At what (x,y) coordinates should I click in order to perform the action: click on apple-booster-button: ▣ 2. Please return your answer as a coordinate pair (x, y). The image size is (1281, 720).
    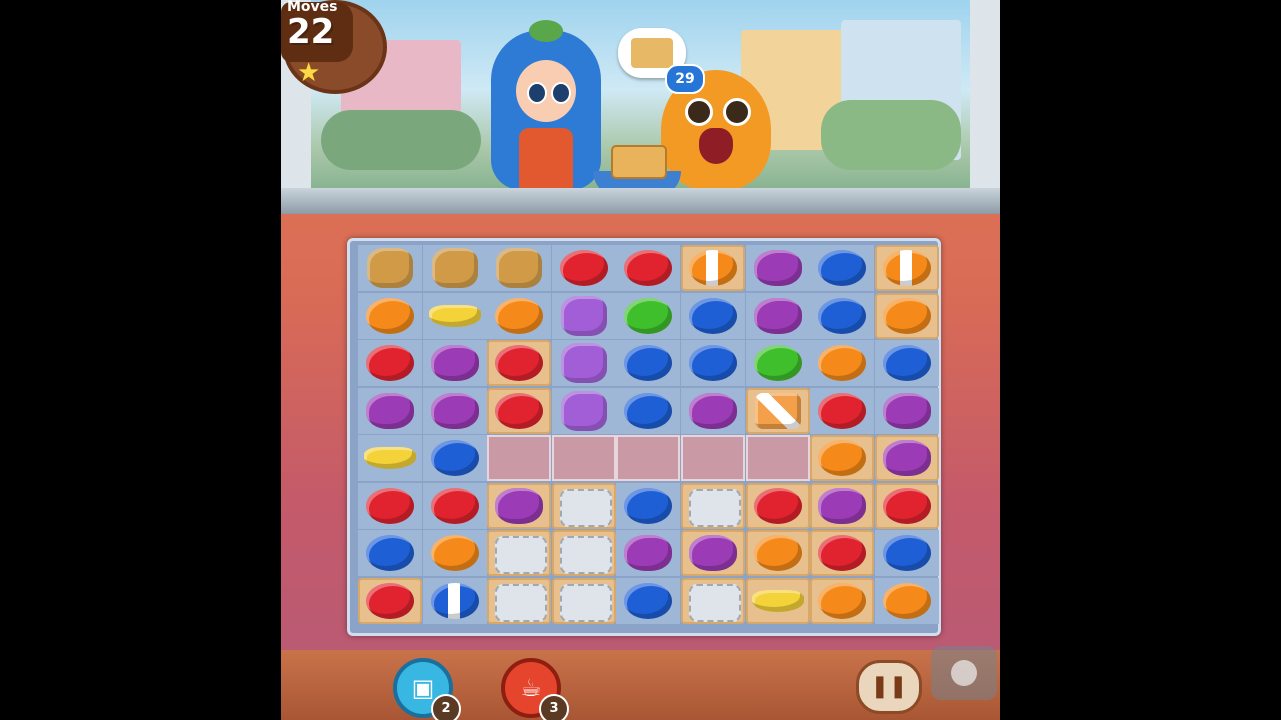
    Looking at the image, I should click on (427, 689).